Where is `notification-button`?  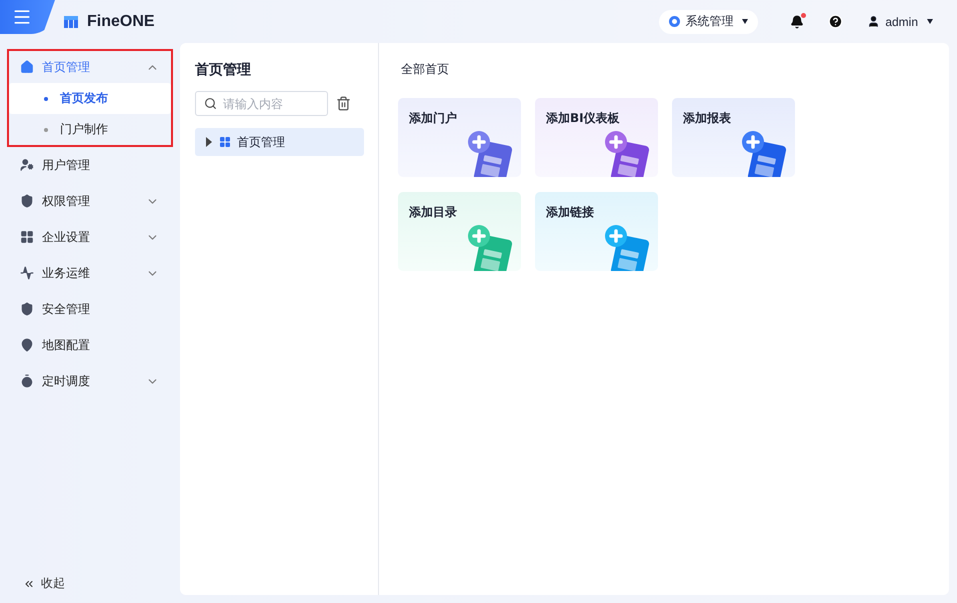
notification-button is located at coordinates (797, 21).